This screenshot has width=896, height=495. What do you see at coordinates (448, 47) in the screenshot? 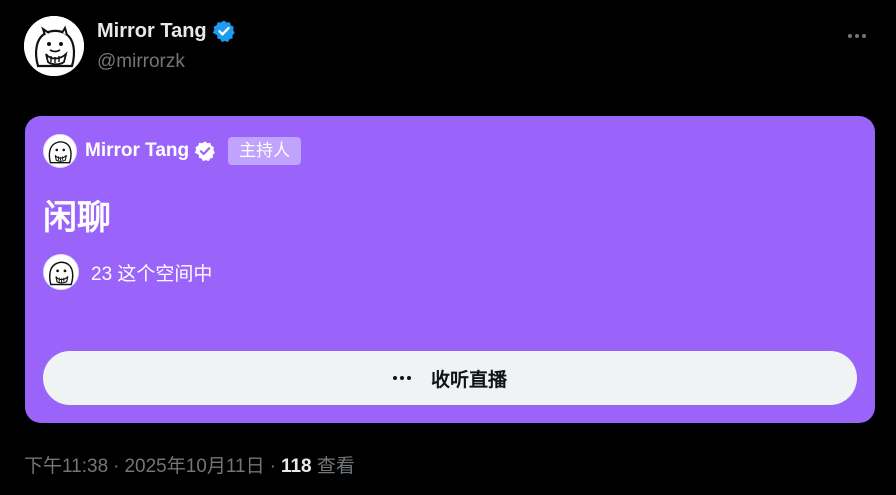
I see `tweet-header: Mirror Tang @mirrorzk` at bounding box center [448, 47].